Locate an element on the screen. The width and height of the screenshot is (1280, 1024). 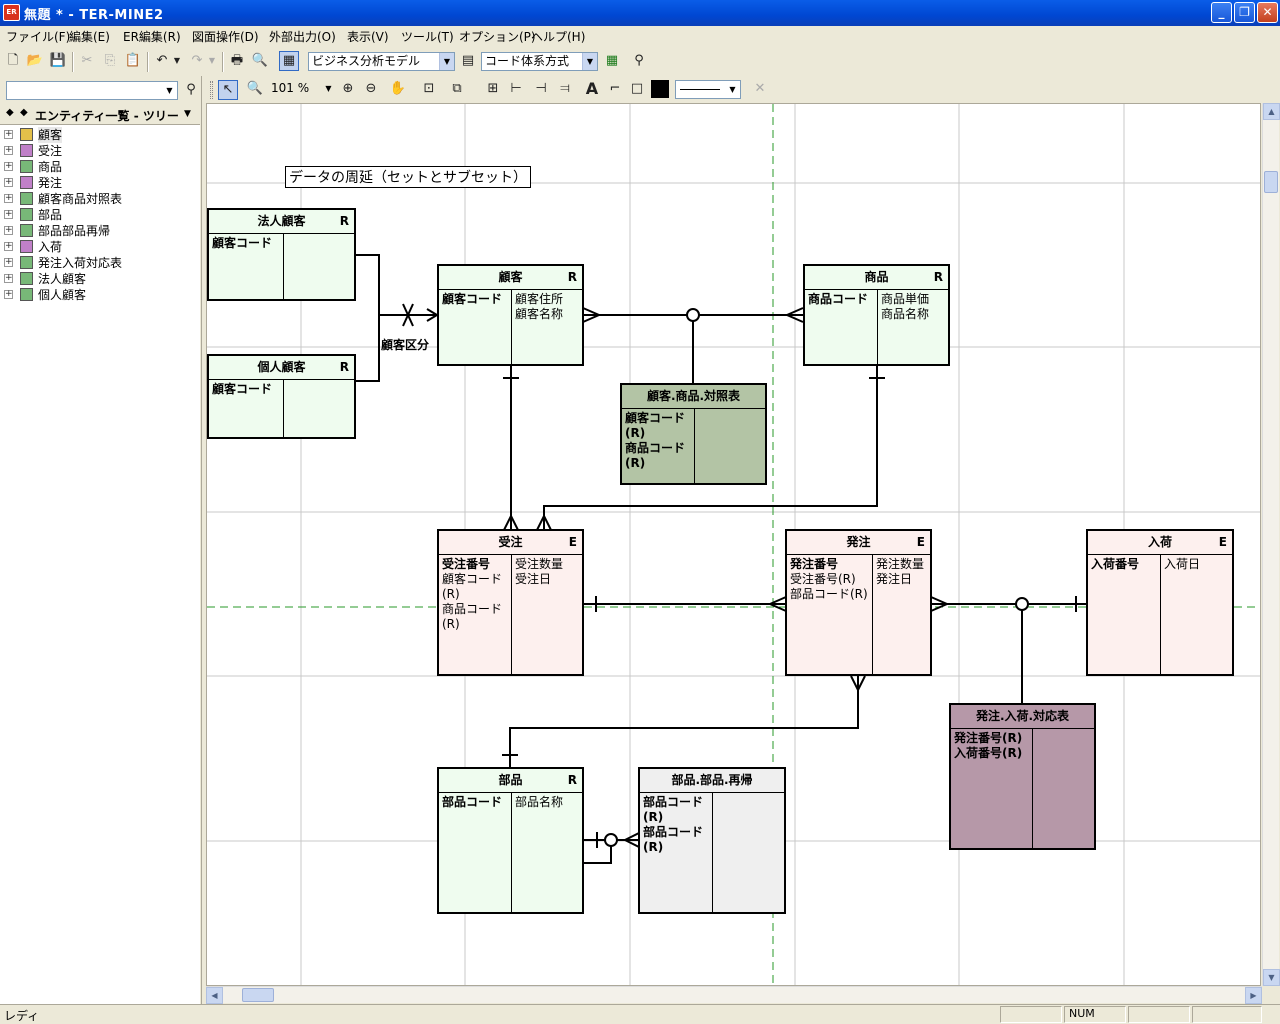
vertical-scrollbar: ▲ ▼ is located at coordinates (1271, 544).